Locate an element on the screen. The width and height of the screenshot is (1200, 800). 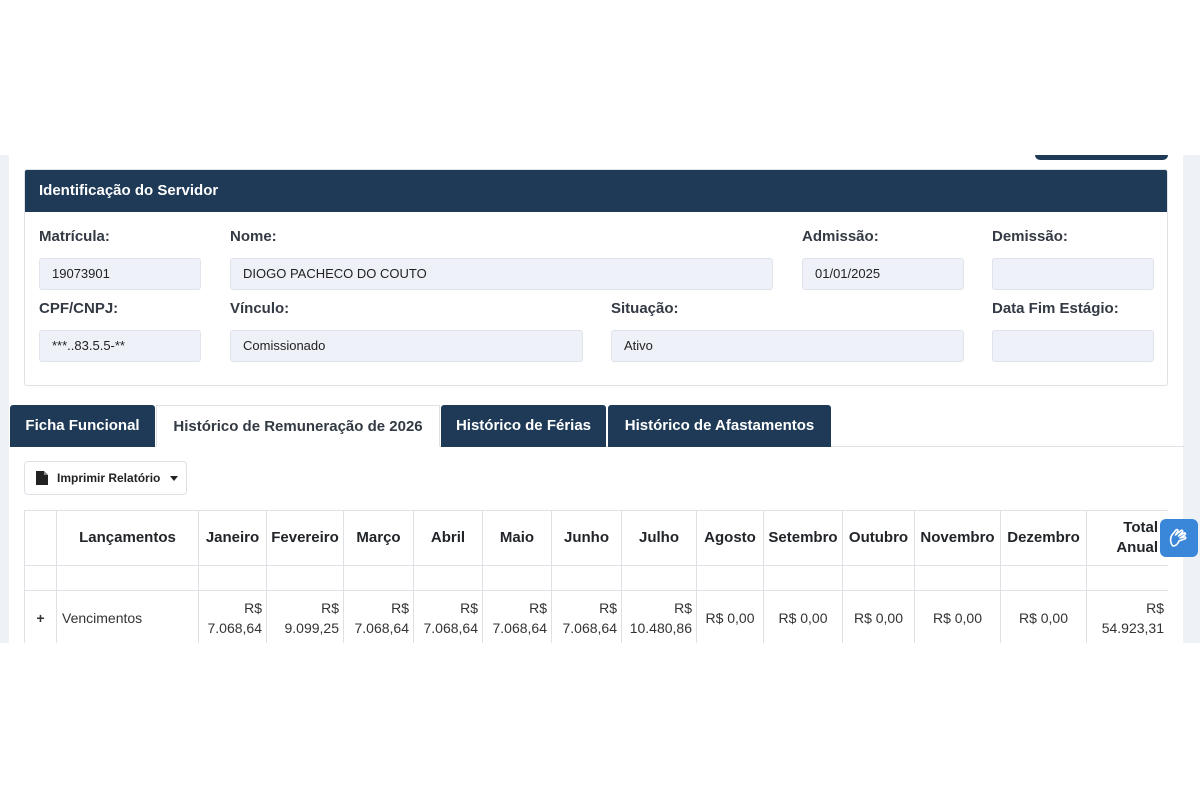
header-cell: Total Anual is located at coordinates (1127, 538).